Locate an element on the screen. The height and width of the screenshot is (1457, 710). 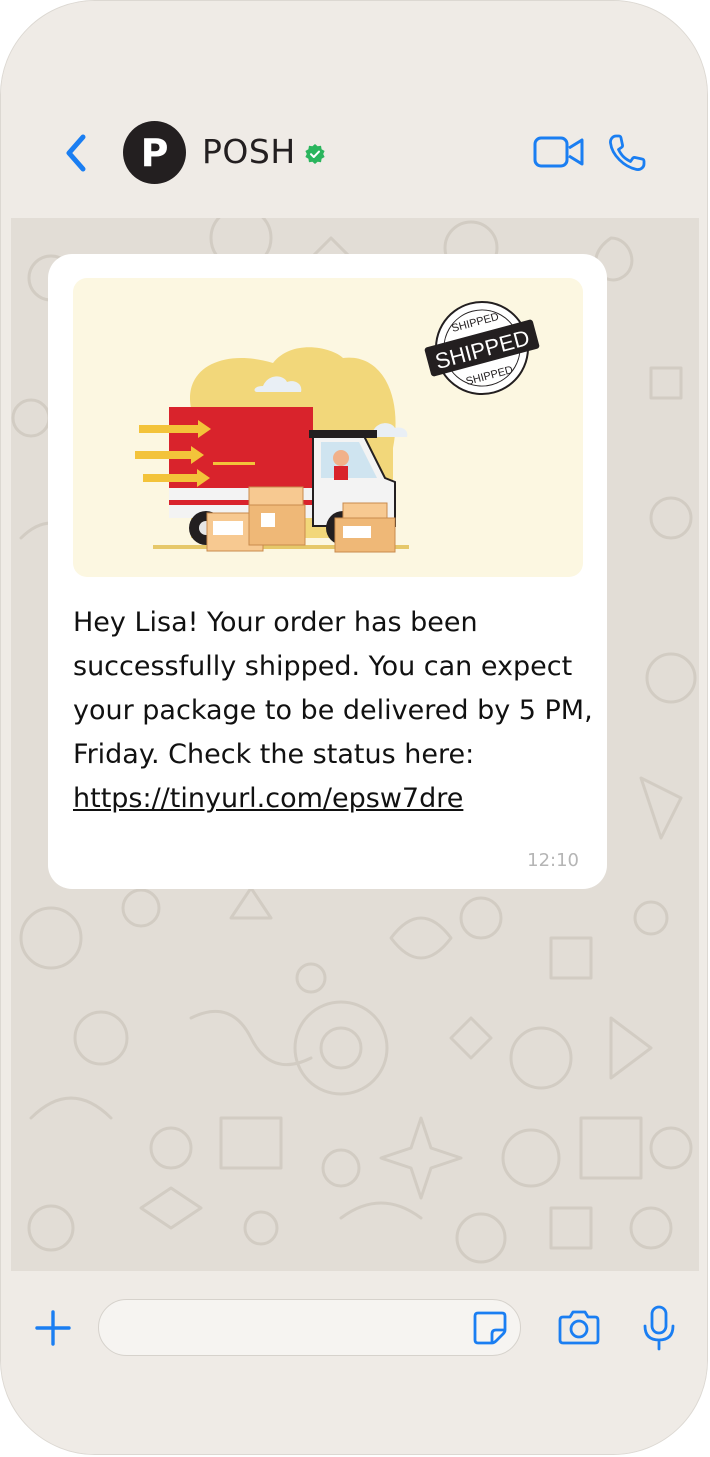
microphone-icon is located at coordinates (659, 1328).